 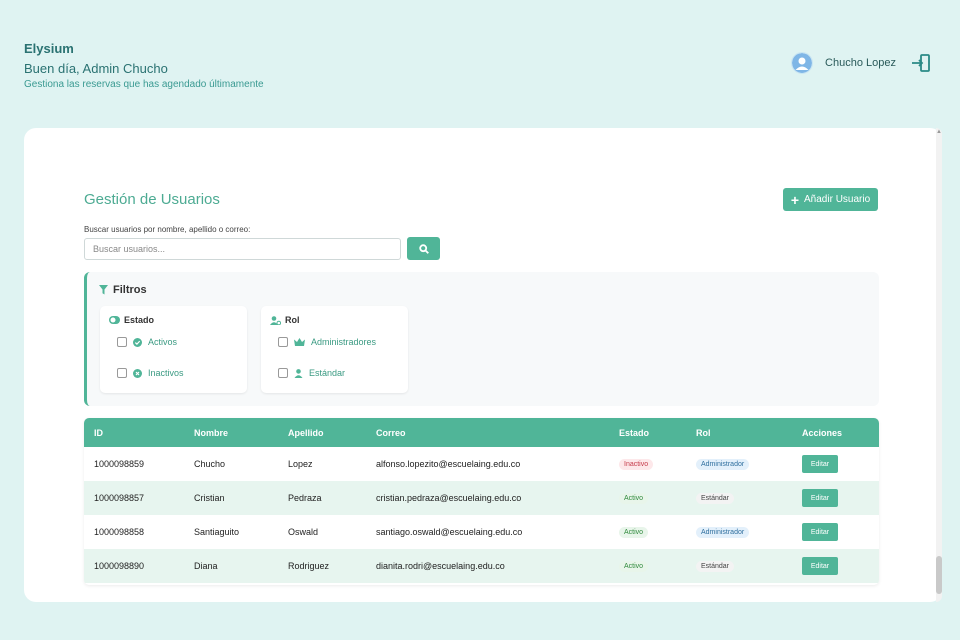 What do you see at coordinates (939, 365) in the screenshot?
I see `scrollbar` at bounding box center [939, 365].